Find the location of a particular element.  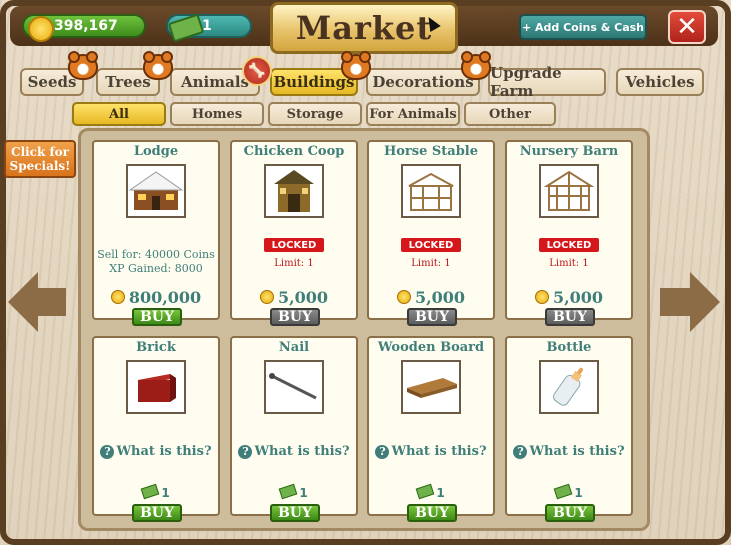

previous-page-arrow-icon is located at coordinates (23, 302).